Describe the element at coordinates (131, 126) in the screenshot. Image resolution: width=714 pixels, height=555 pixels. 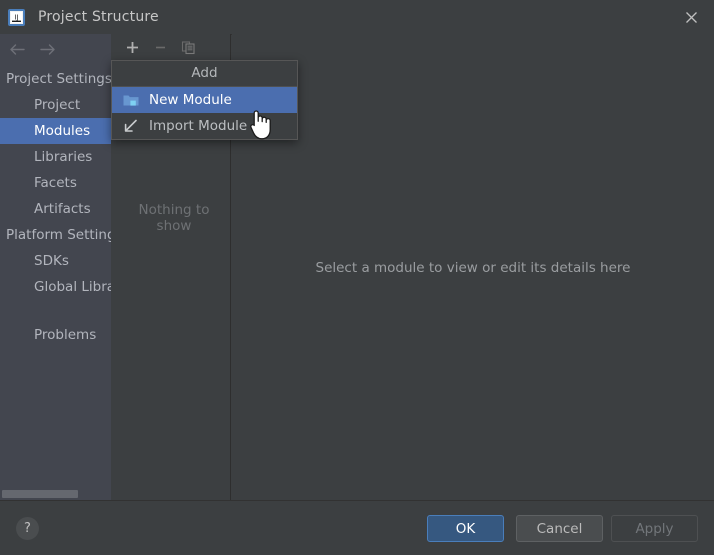
I see `import-arrow-icon` at that location.